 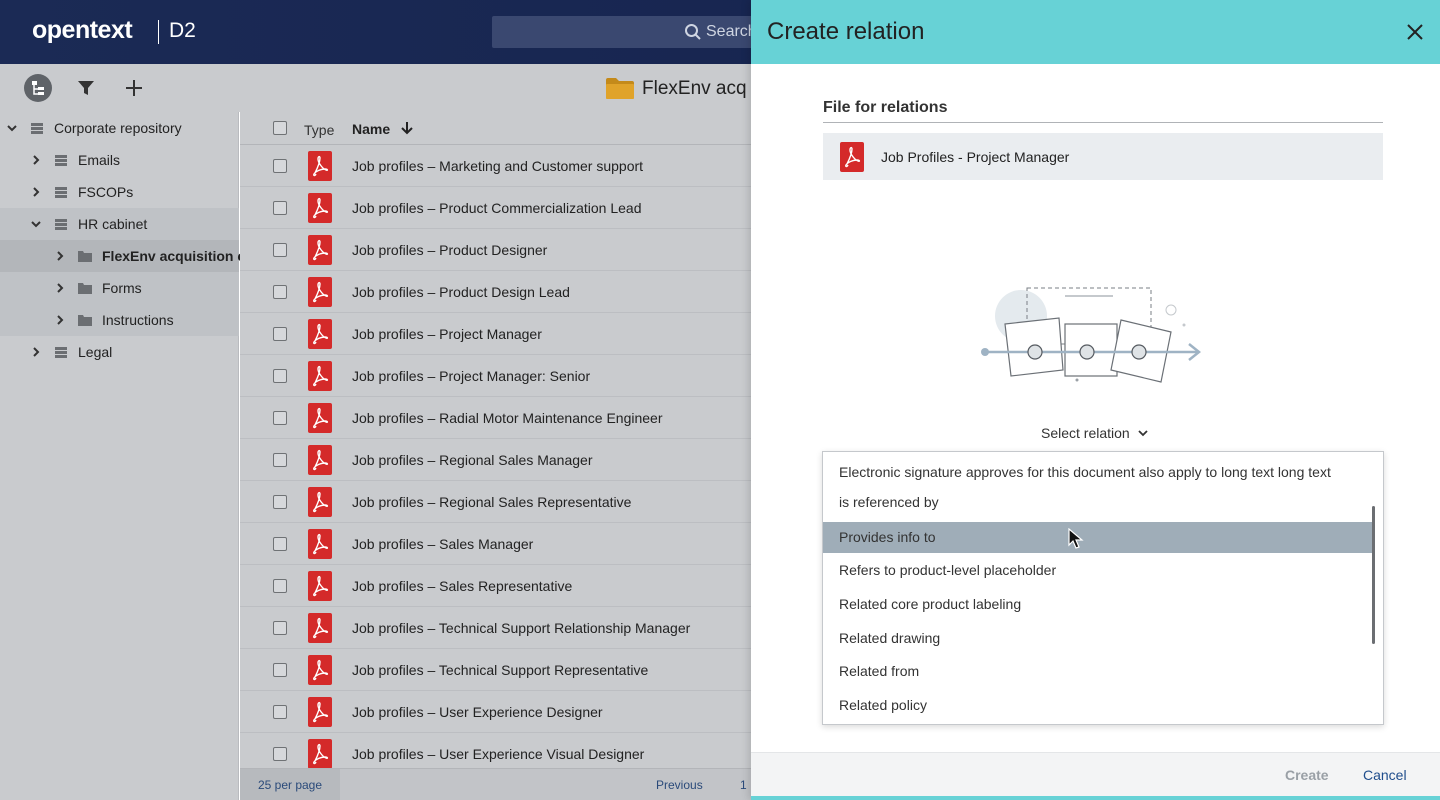 What do you see at coordinates (290, 784) in the screenshot?
I see `per-page-selector: 25 per page` at bounding box center [290, 784].